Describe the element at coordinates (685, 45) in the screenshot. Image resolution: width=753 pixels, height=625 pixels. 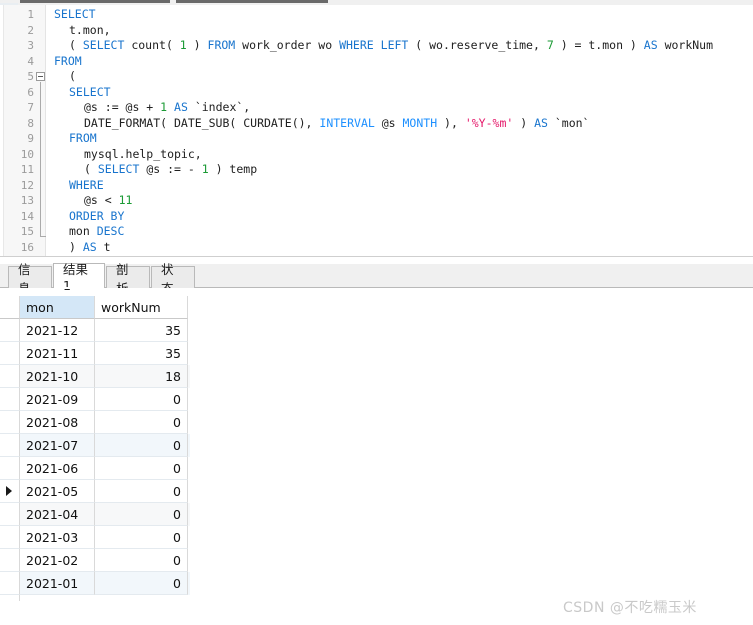
I see `code-token-plain: workNum` at that location.